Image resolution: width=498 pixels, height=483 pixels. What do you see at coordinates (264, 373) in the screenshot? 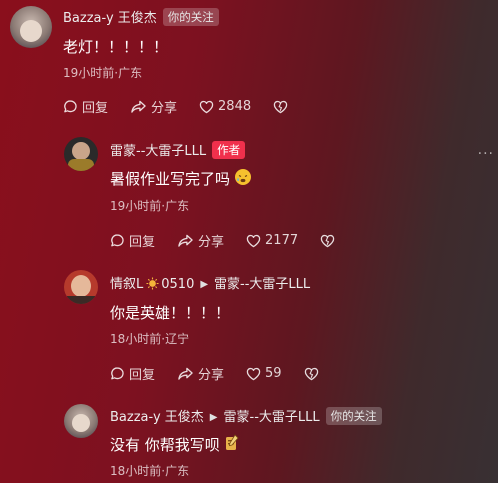
I see `like-button: 59` at bounding box center [264, 373].